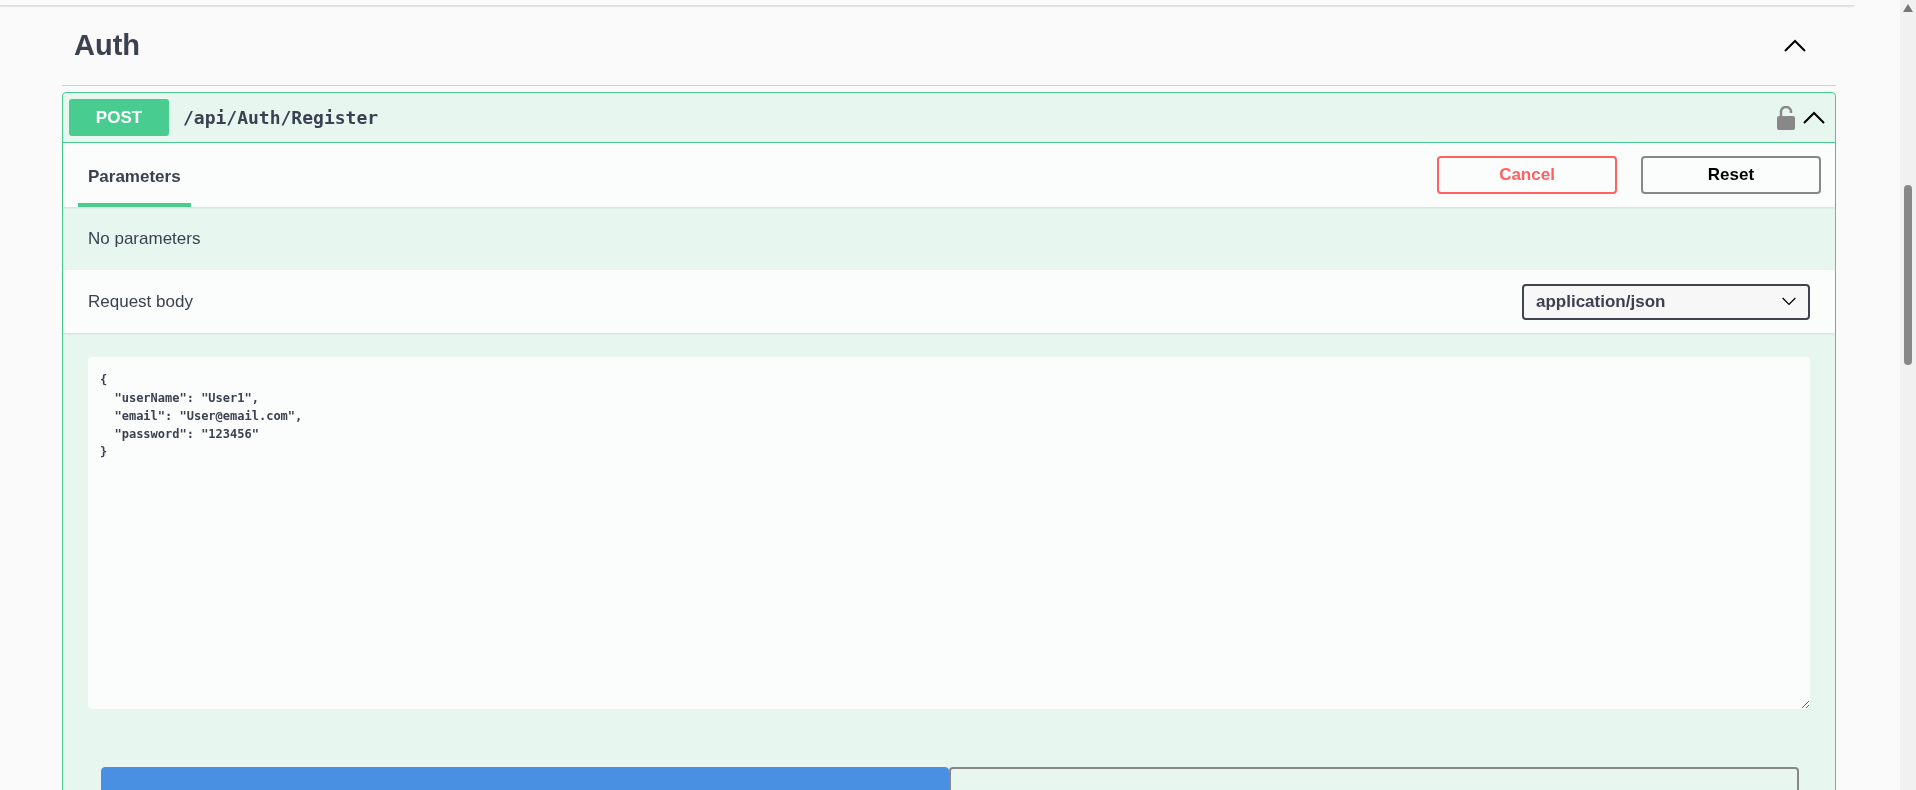 The height and width of the screenshot is (790, 1916). What do you see at coordinates (1731, 175) in the screenshot?
I see `reset-button: Reset` at bounding box center [1731, 175].